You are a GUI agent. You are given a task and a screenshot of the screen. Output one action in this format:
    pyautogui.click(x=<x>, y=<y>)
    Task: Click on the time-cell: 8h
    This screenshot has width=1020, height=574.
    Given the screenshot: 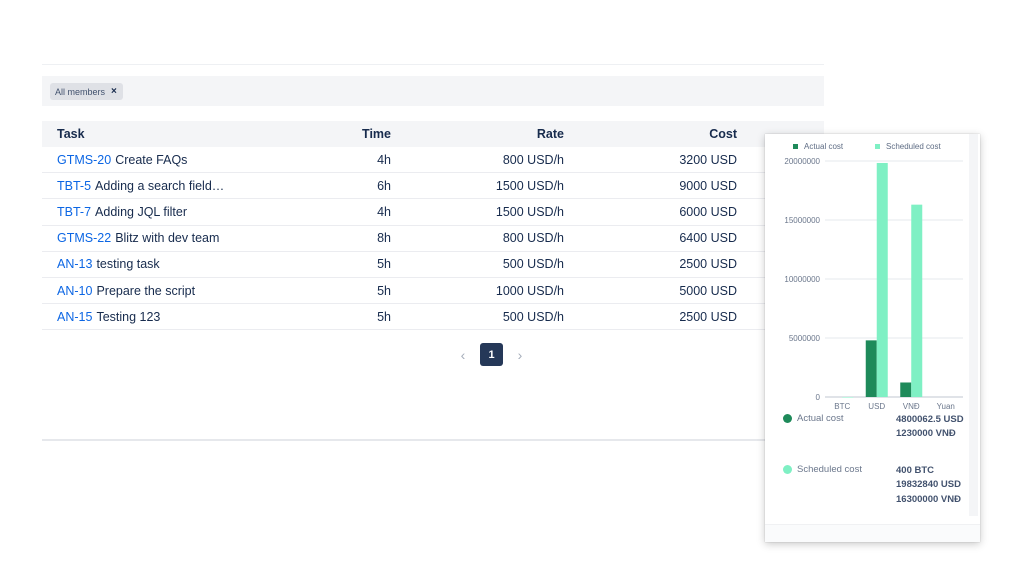 What is the action you would take?
    pyautogui.click(x=384, y=238)
    